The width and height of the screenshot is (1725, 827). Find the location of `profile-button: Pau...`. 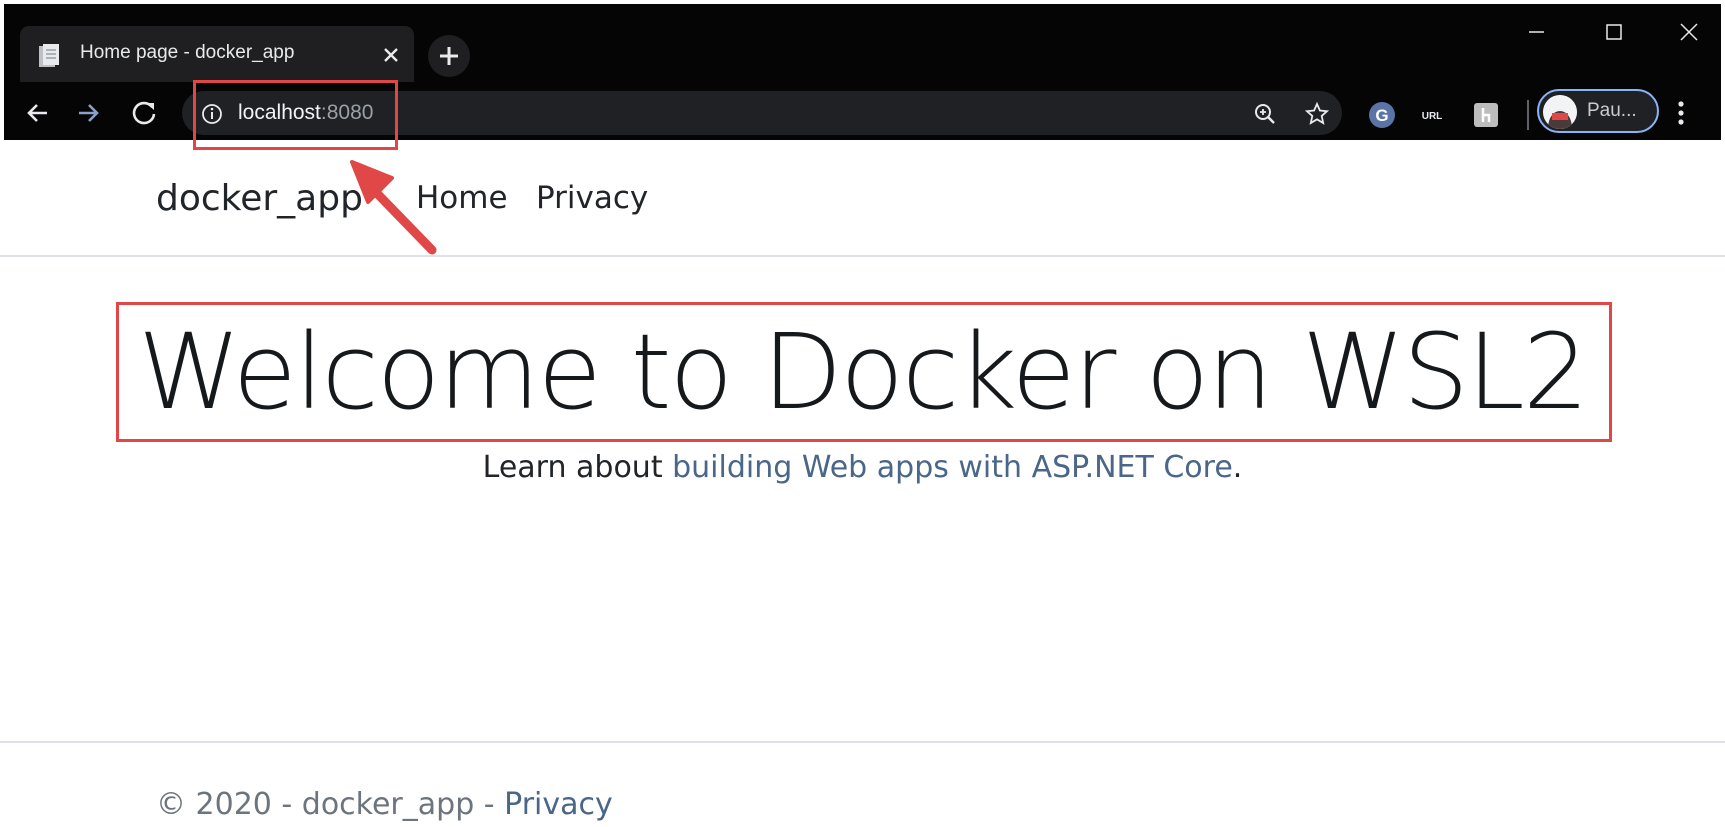

profile-button: Pau... is located at coordinates (1598, 111).